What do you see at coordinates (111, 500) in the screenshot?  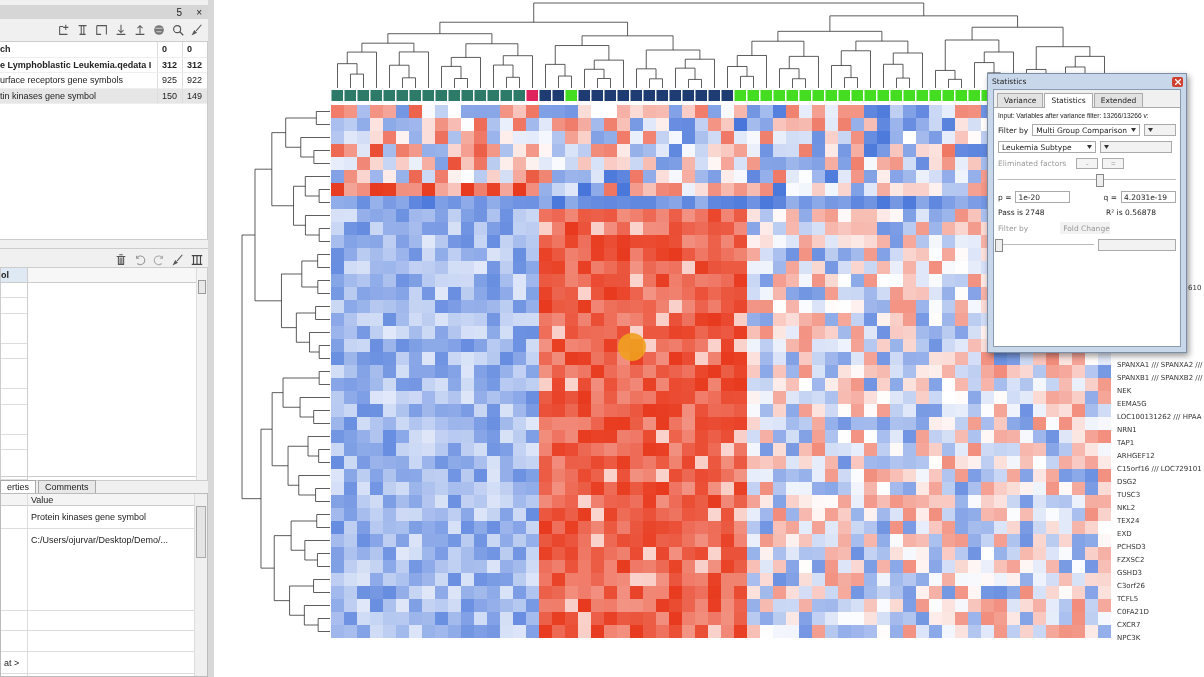 I see `column-header: Value` at bounding box center [111, 500].